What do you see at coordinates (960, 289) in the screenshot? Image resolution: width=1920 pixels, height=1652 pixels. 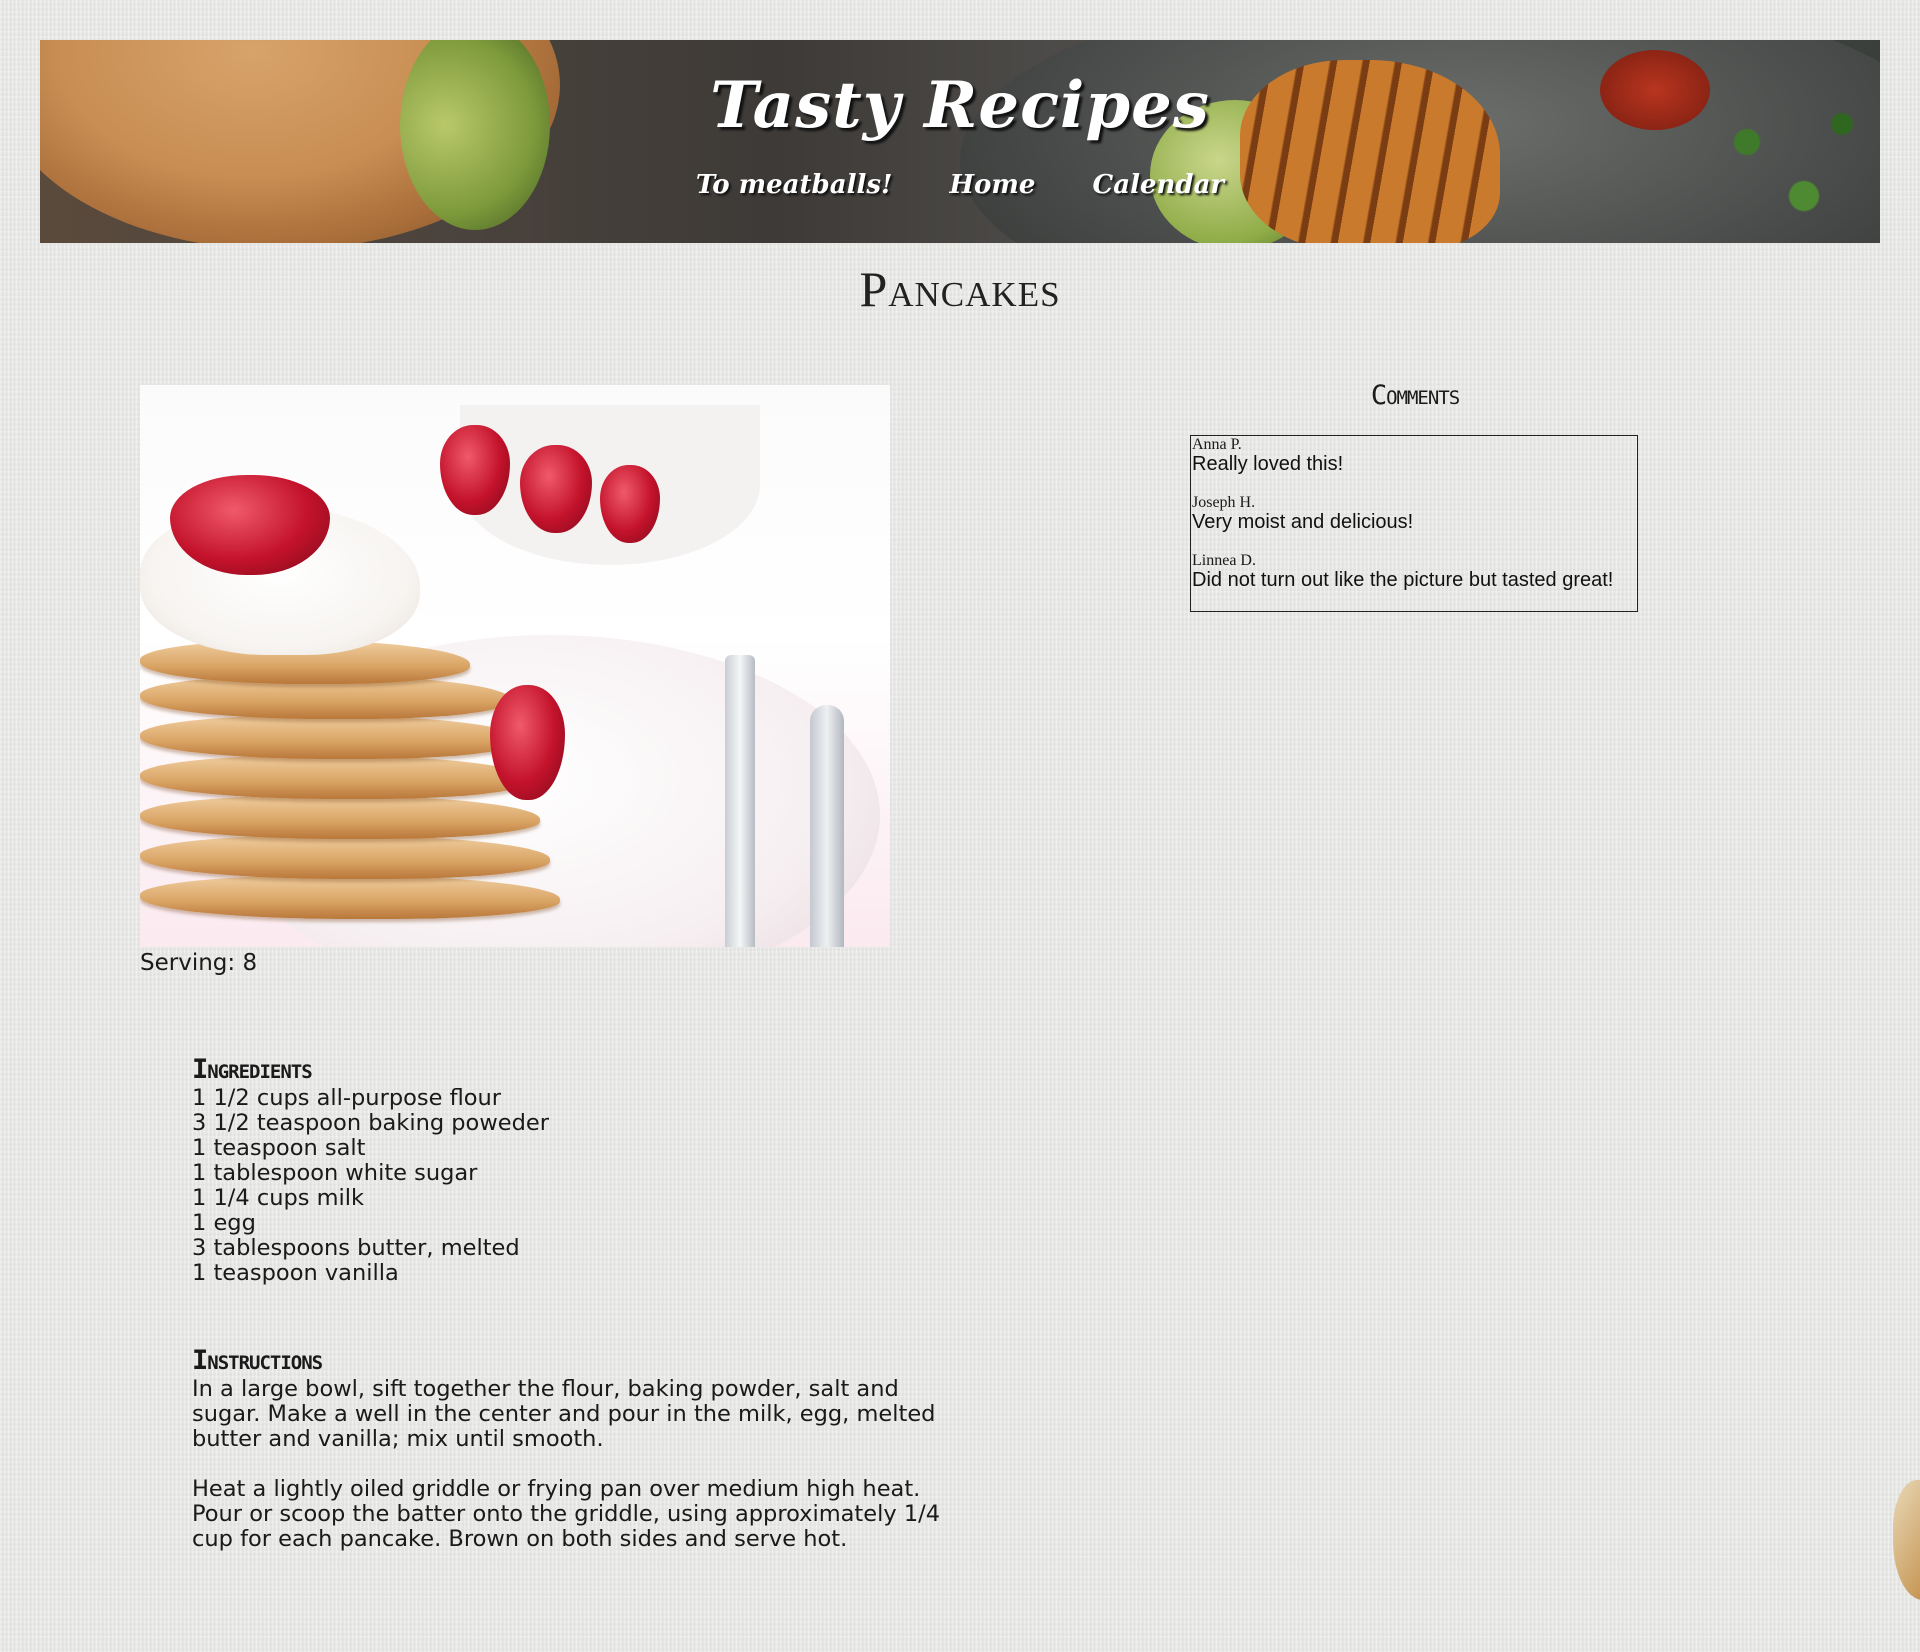 I see `page-title: Pancakes` at bounding box center [960, 289].